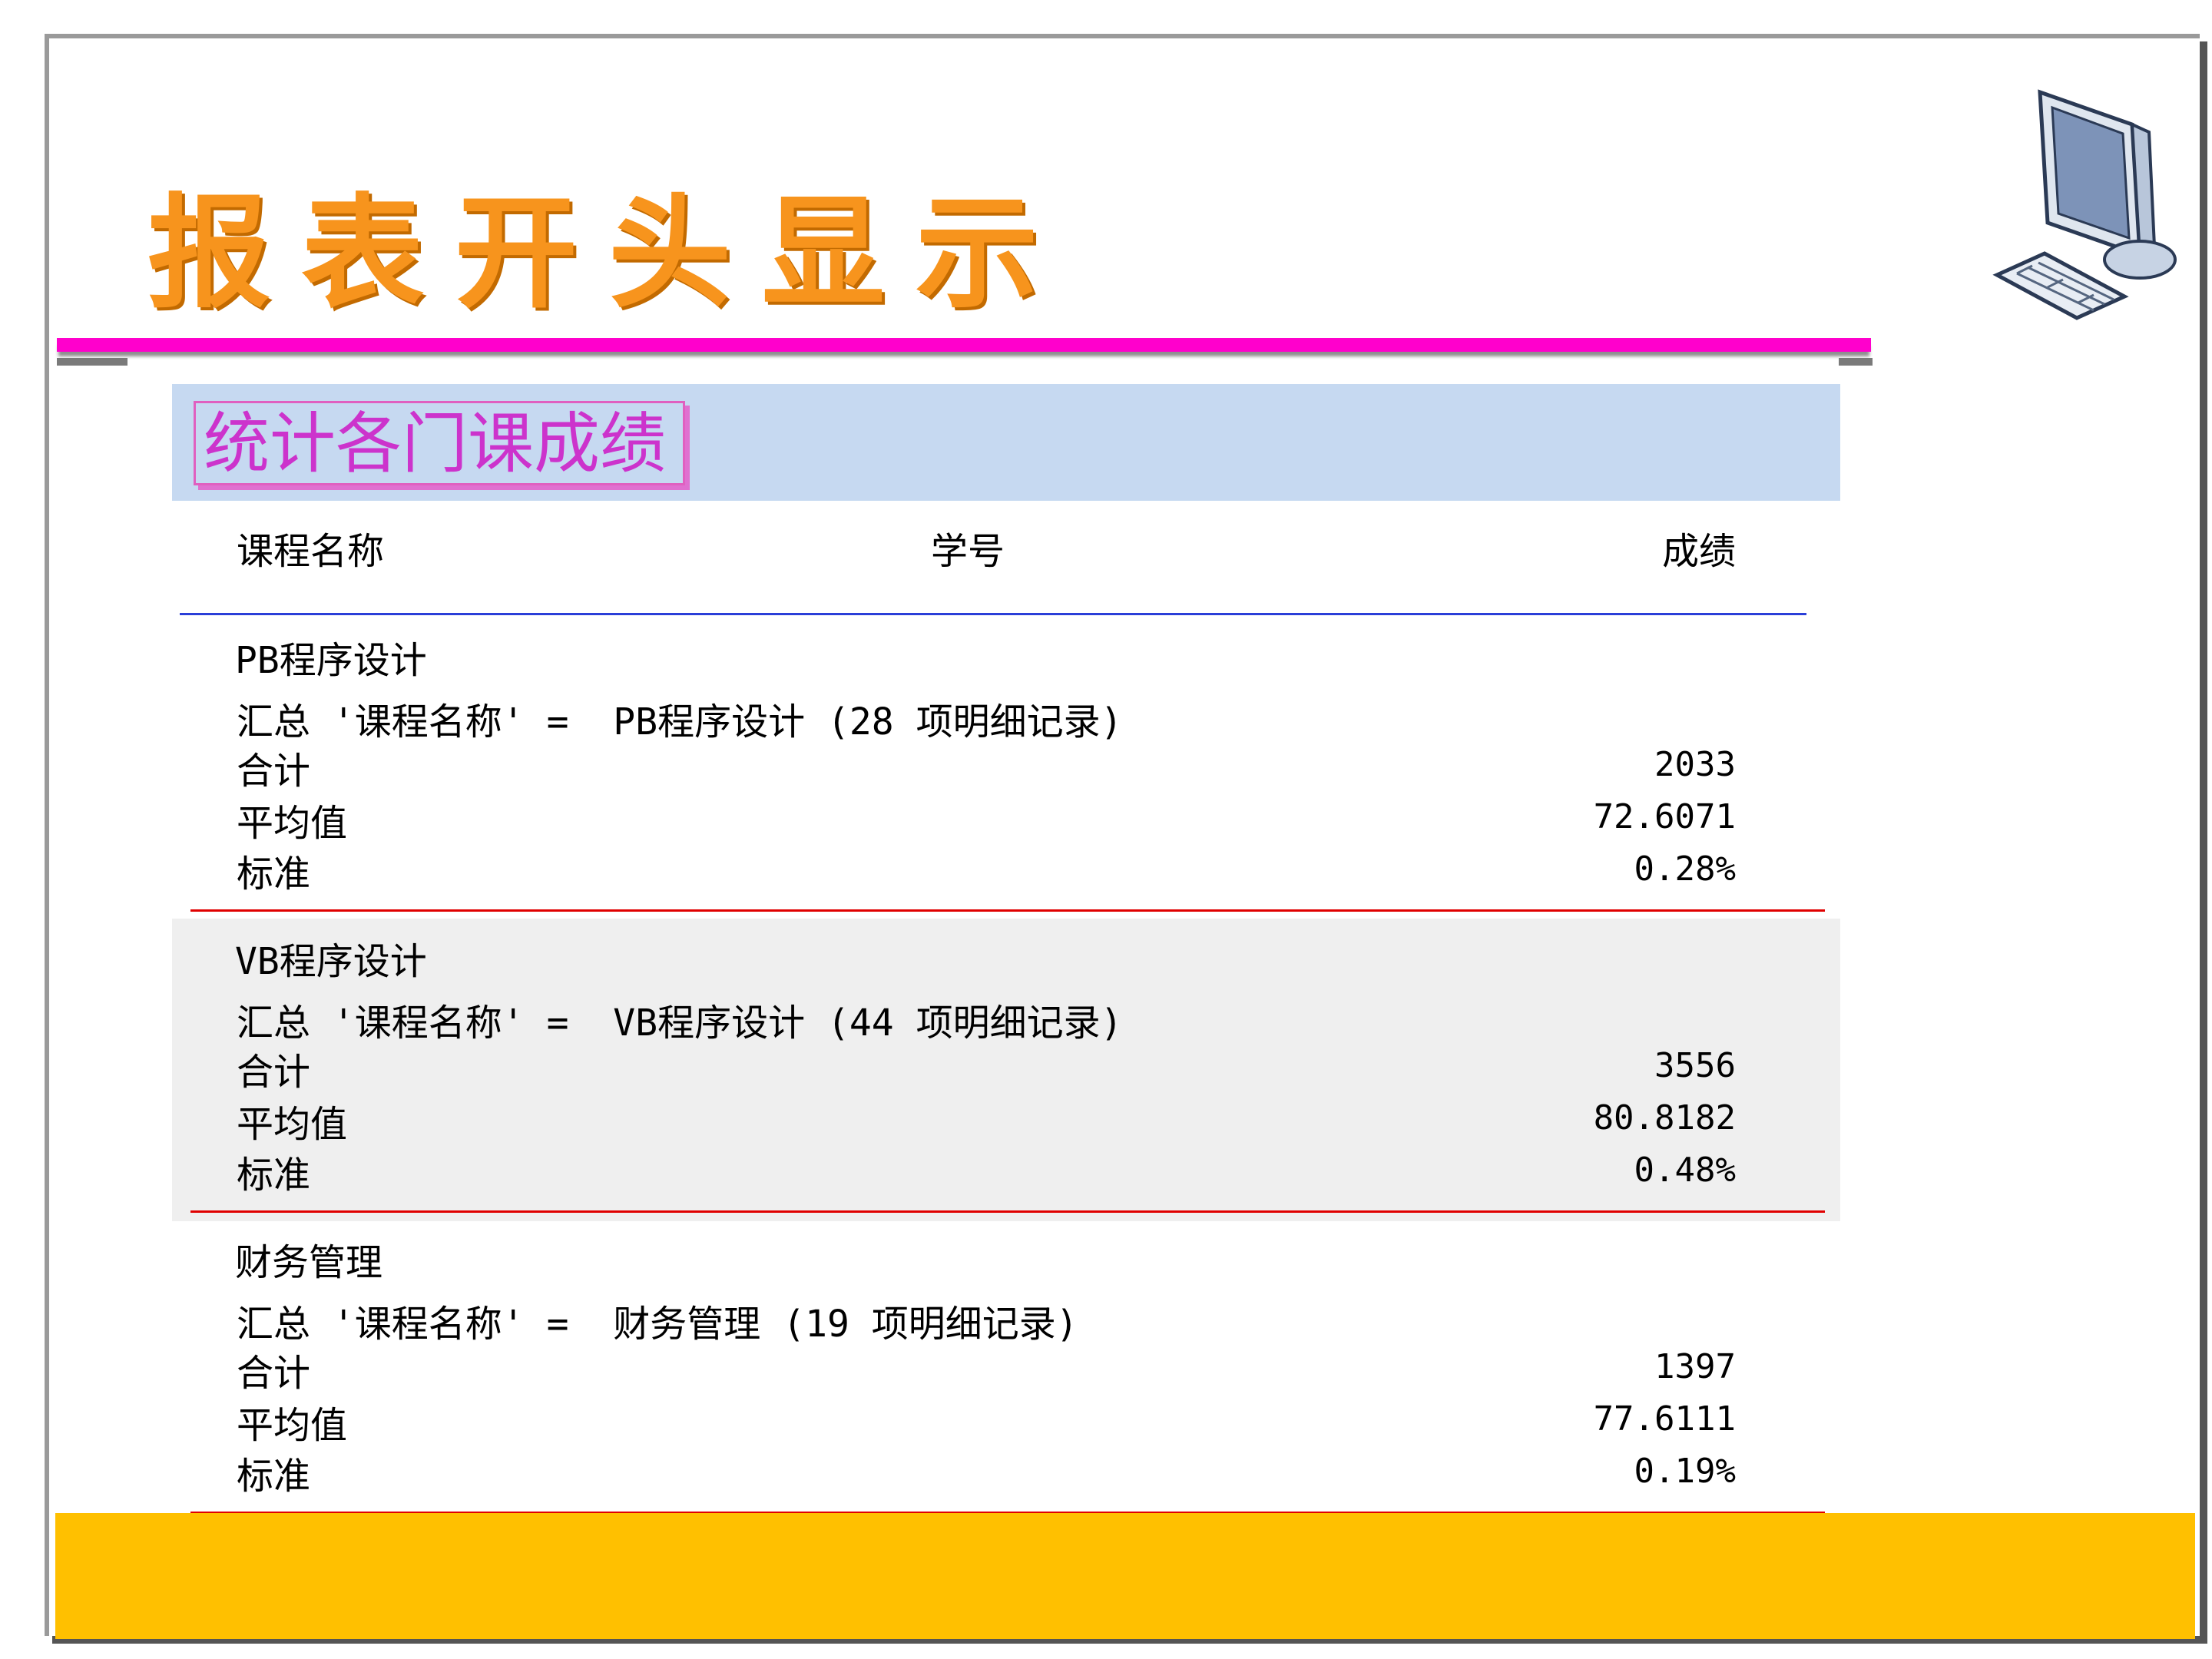 This screenshot has height=1659, width=2212. I want to click on group-name: PB程序设计, so click(331, 661).